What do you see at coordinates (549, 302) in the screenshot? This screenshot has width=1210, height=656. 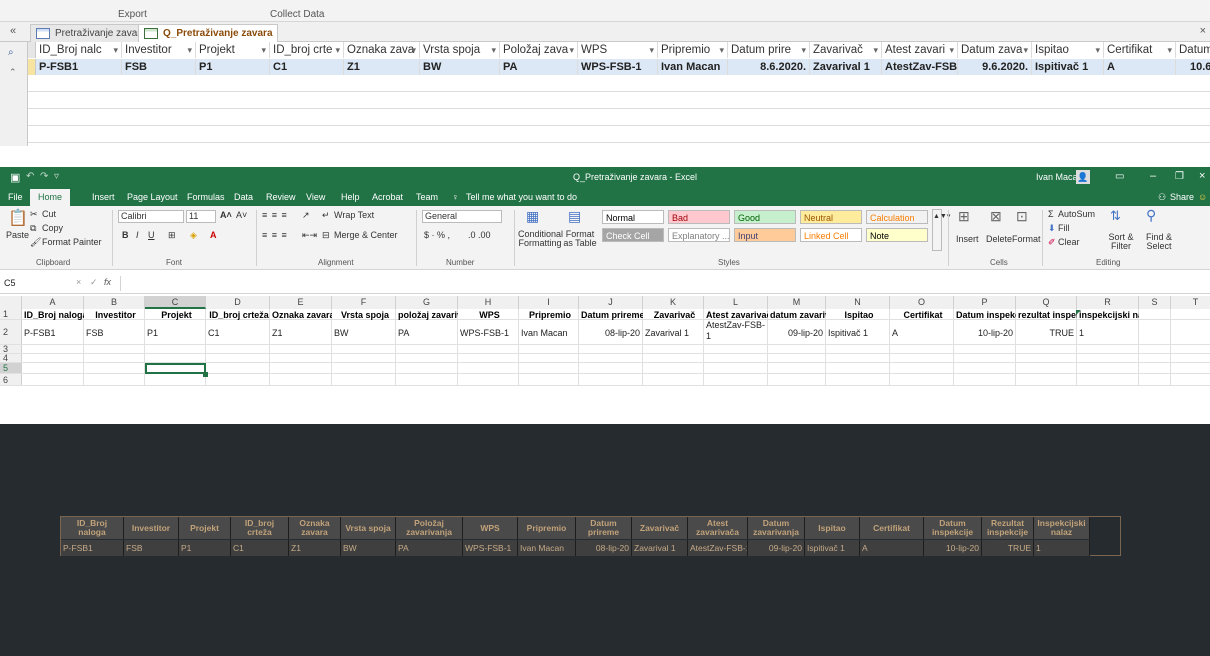 I see `column-header-i: I` at bounding box center [549, 302].